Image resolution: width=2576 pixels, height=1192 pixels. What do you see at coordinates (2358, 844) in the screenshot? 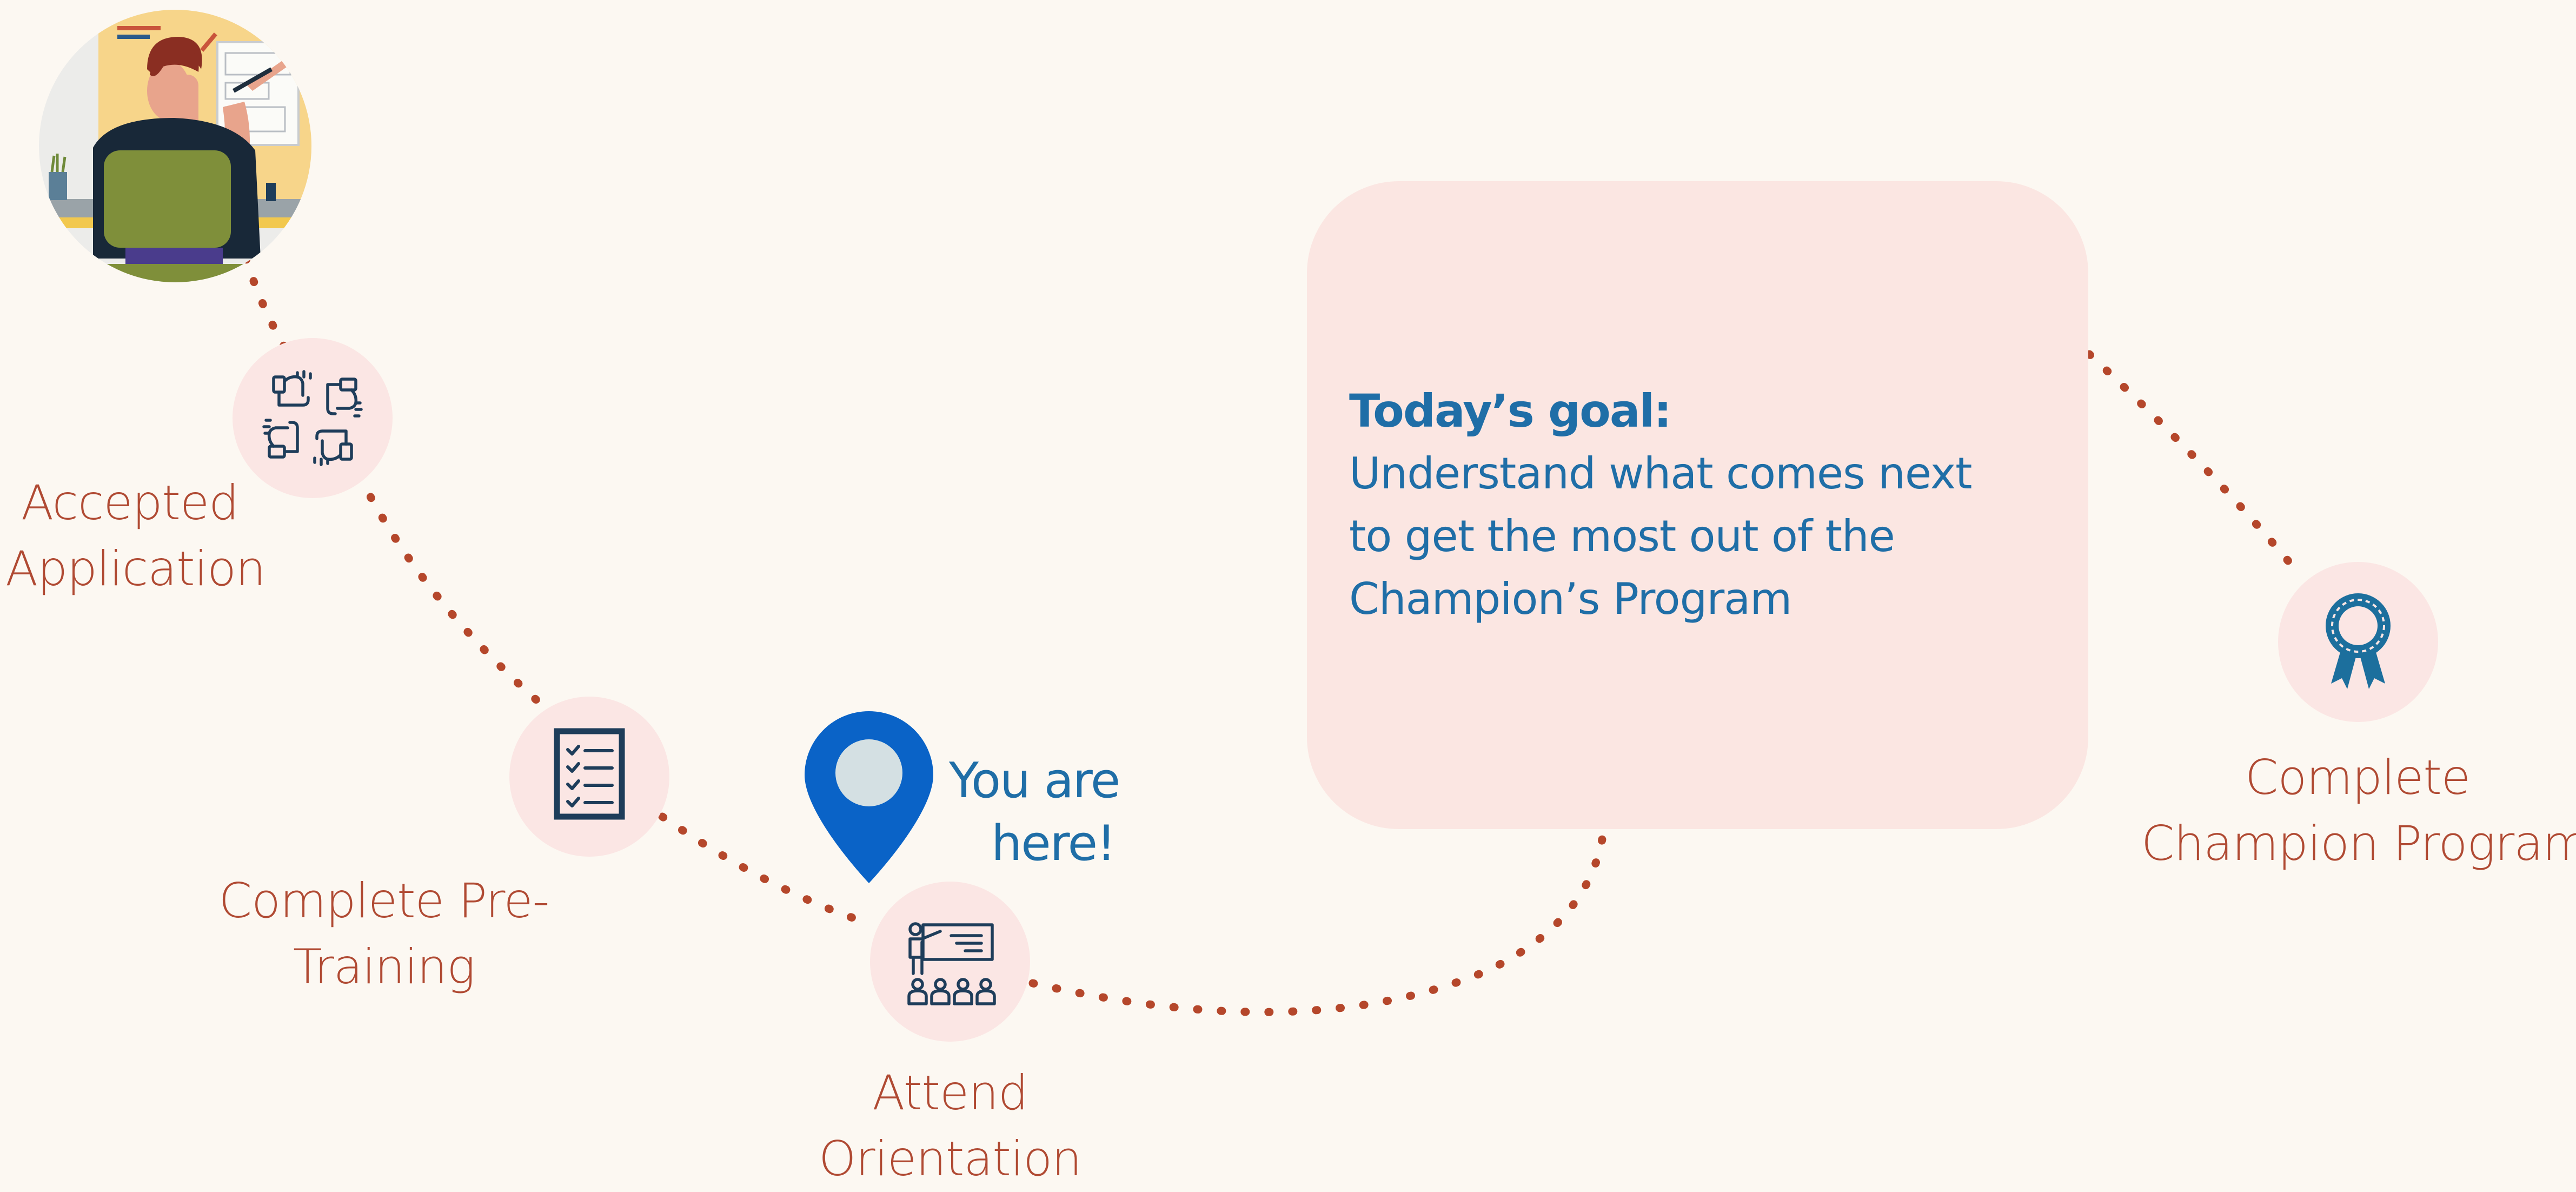
I see `step-champion-label-line-2: Champion Program` at bounding box center [2358, 844].